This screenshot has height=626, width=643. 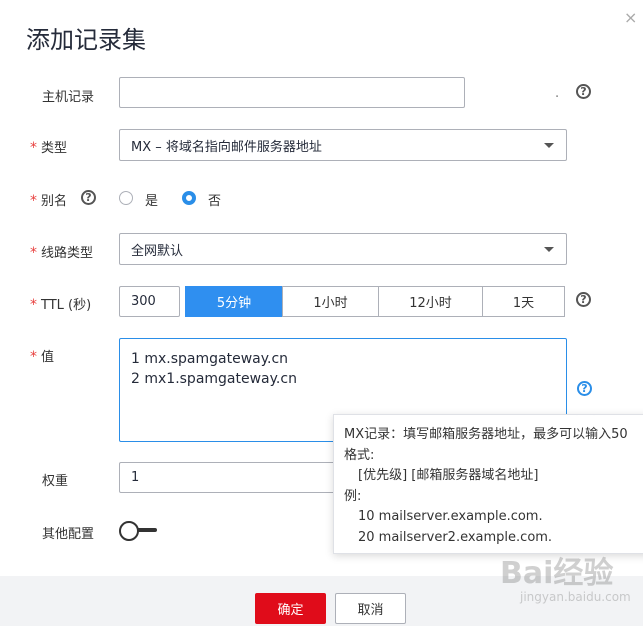 I want to click on alias-label: * 别名, so click(x=48, y=199).